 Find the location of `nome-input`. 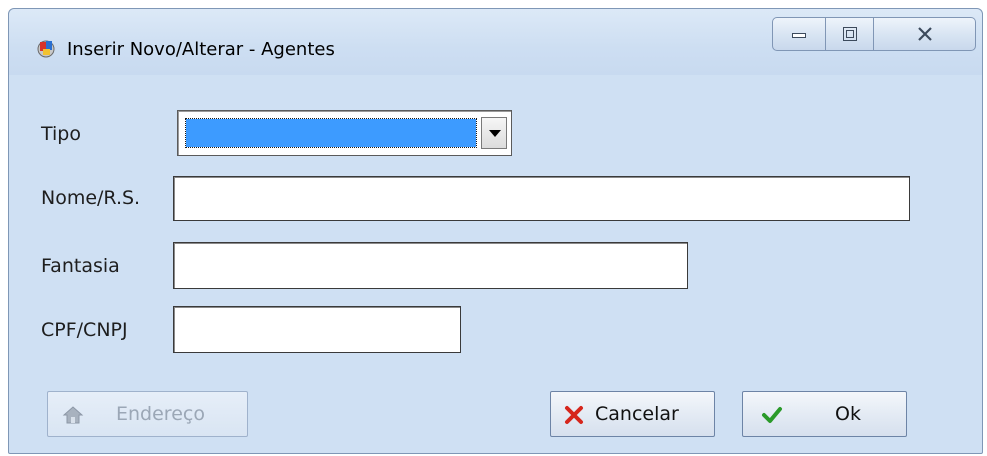

nome-input is located at coordinates (541, 198).